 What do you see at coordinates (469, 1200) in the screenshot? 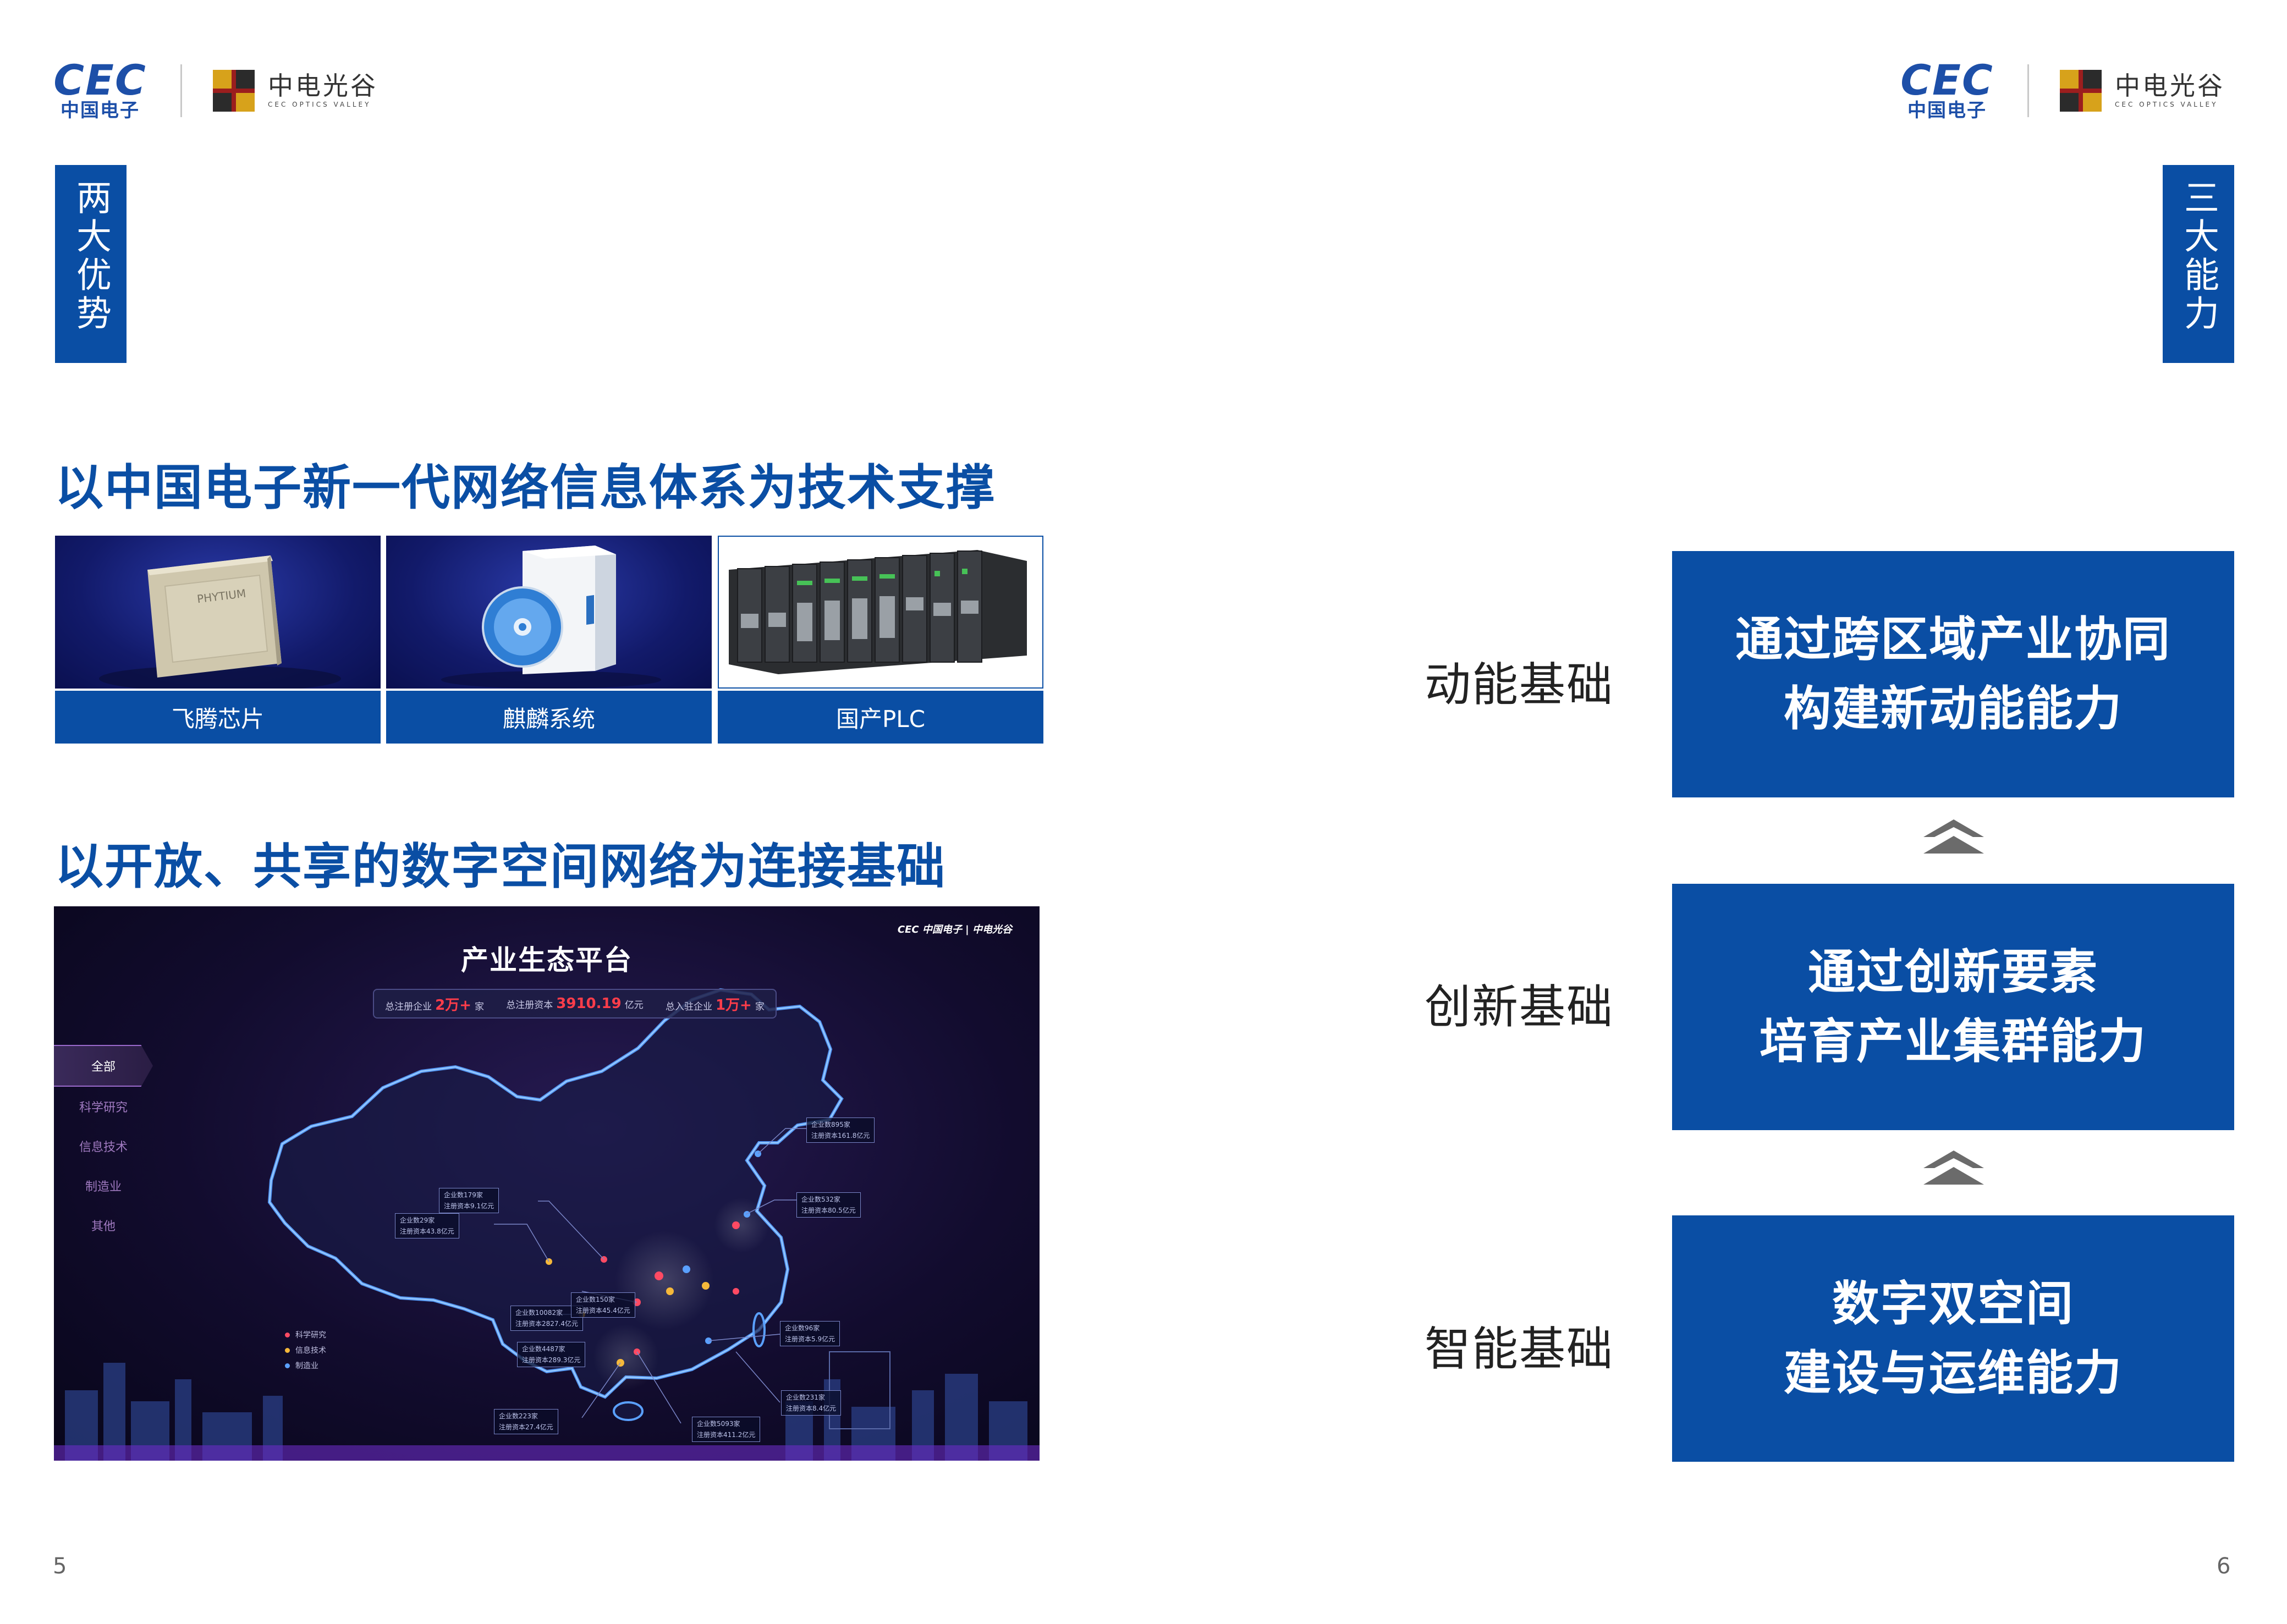
I see `region-tag: 企业数179家 注册资本9.1亿元` at bounding box center [469, 1200].